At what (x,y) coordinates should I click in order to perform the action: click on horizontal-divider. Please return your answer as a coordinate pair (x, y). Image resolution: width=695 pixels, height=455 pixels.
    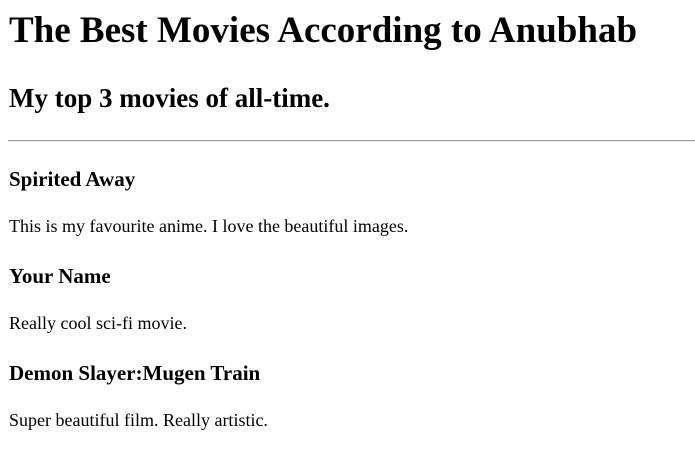
    Looking at the image, I should click on (351, 141).